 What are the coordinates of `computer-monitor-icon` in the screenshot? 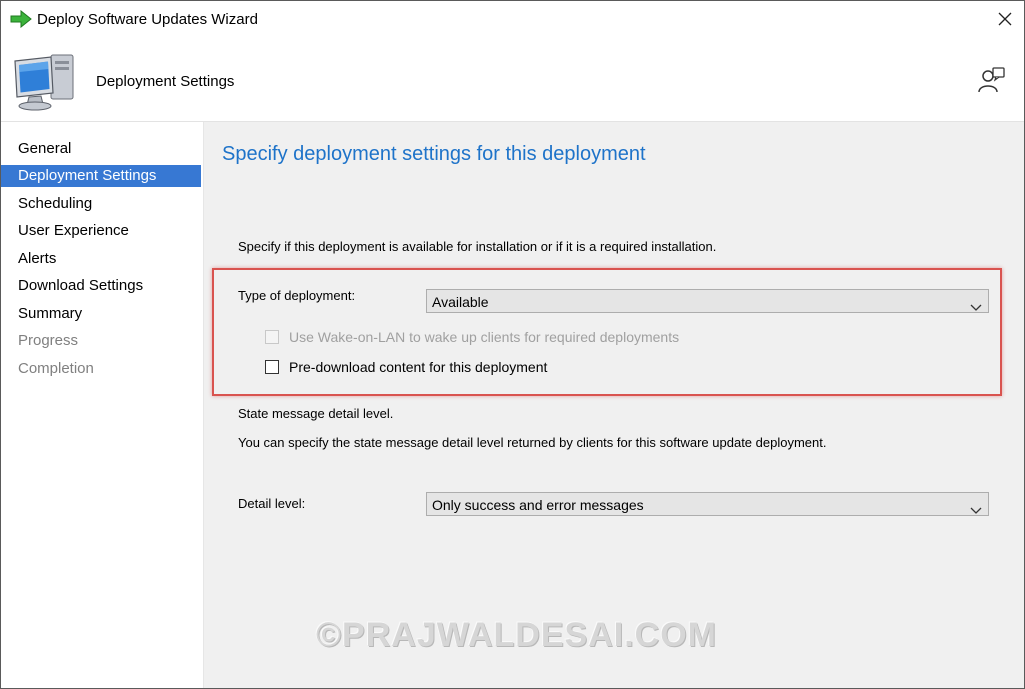 It's located at (45, 81).